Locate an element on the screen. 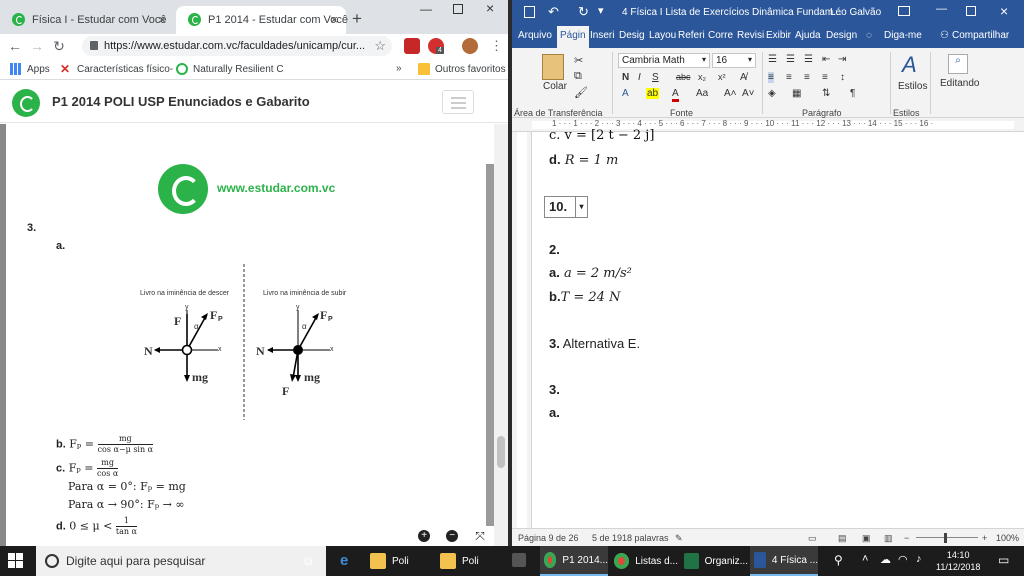  tab-revisao: Revisi is located at coordinates (750, 35).